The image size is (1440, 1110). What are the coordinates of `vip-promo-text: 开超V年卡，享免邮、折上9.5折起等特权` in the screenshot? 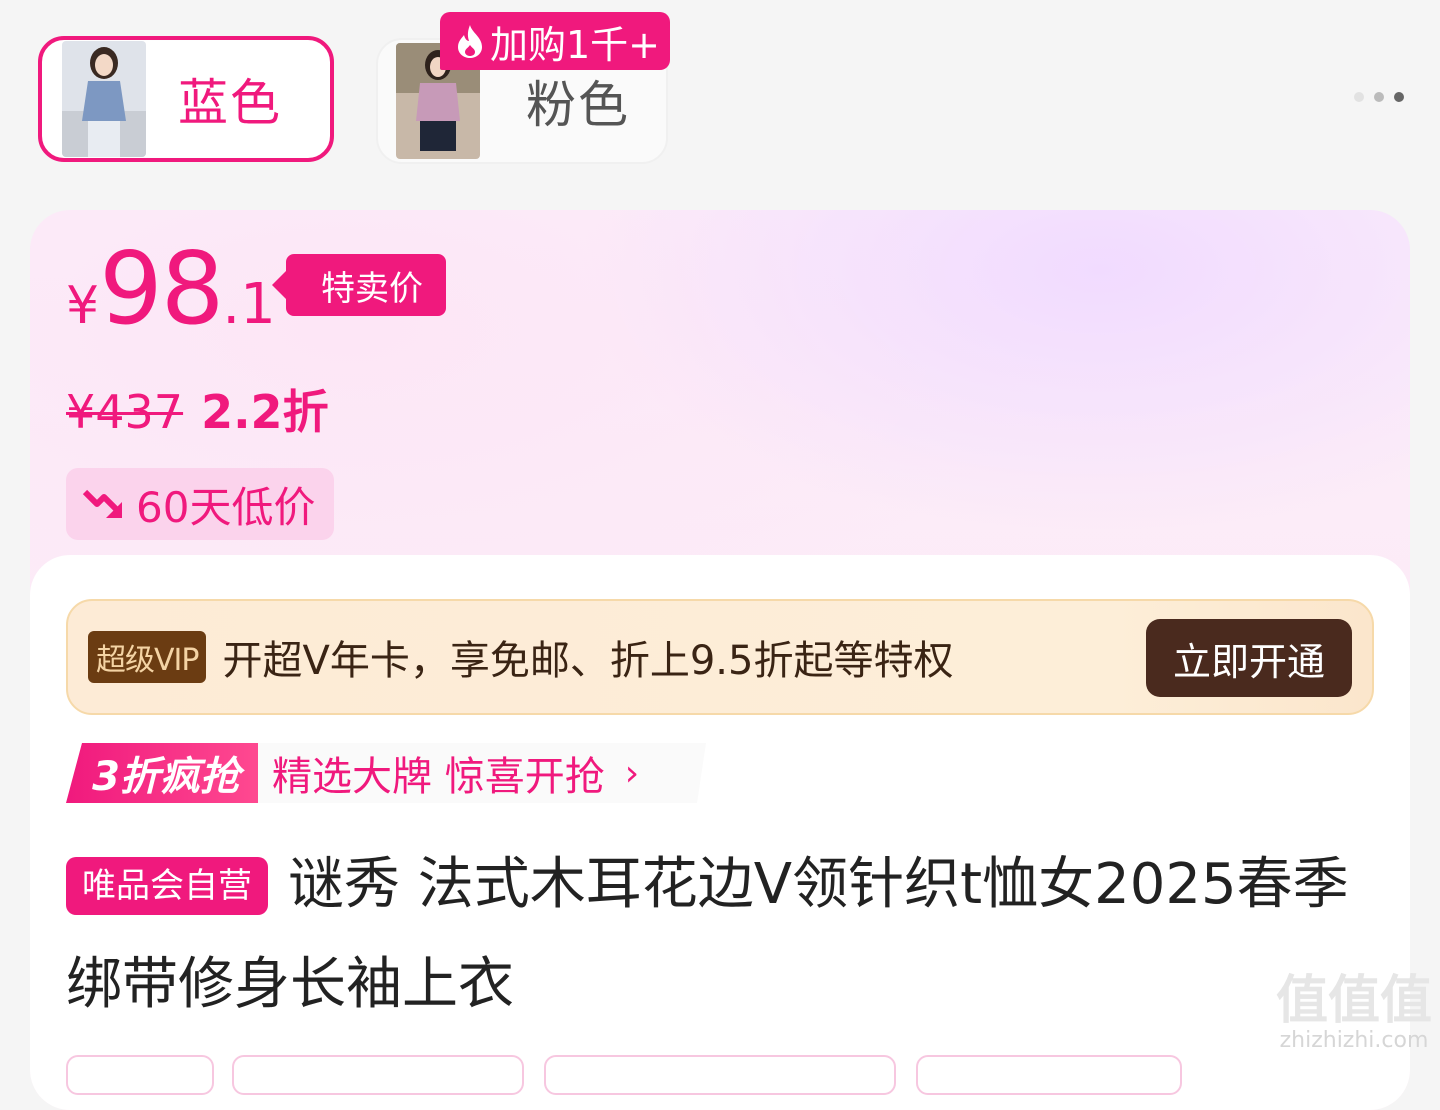 It's located at (588, 661).